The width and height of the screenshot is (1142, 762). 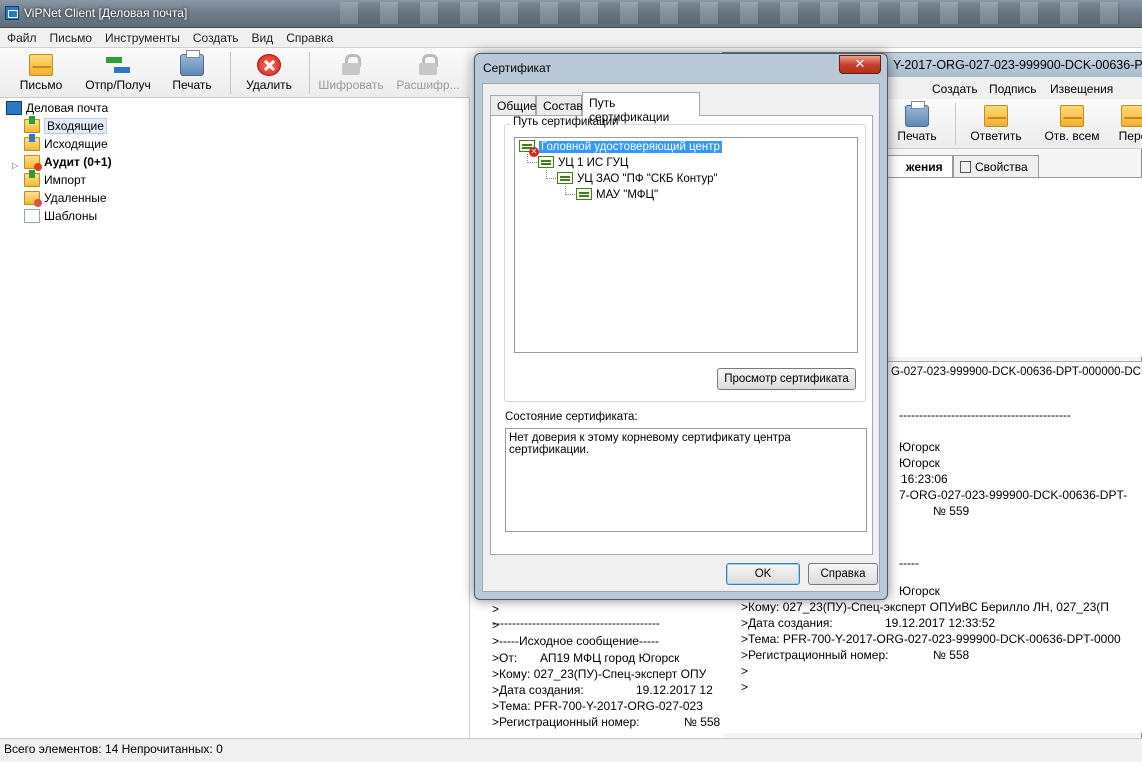 I want to click on folder-import: Импорт, so click(x=55, y=179).